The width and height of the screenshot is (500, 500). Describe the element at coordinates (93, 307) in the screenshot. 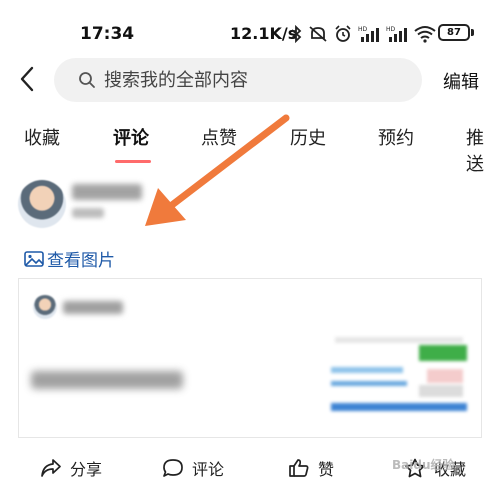

I see `post-author-blurred` at that location.